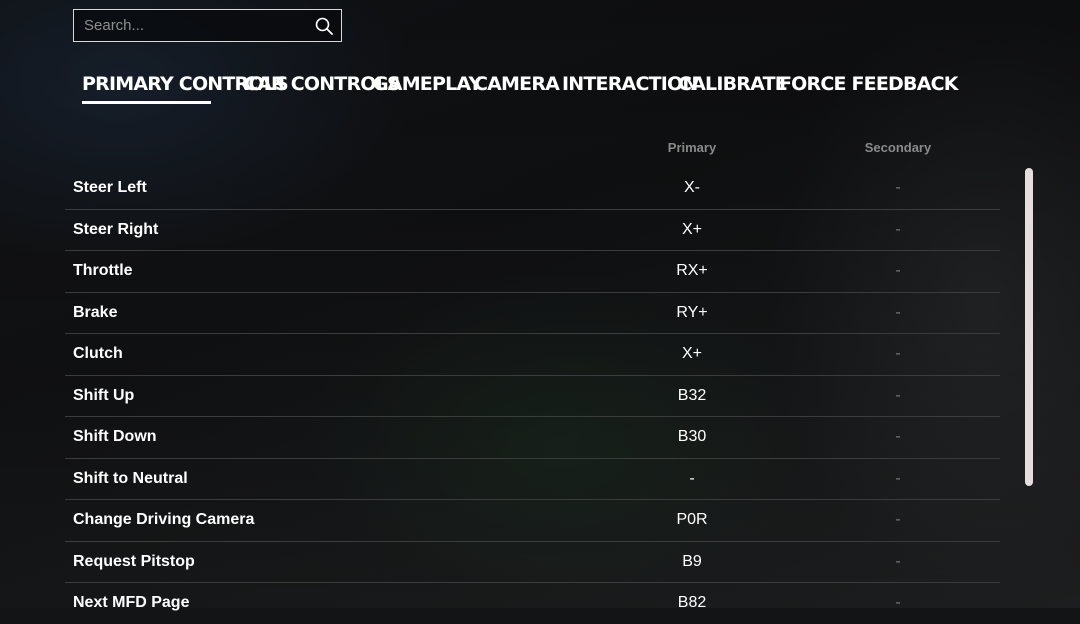 The height and width of the screenshot is (624, 1080). Describe the element at coordinates (189, 25) in the screenshot. I see `search-input` at that location.